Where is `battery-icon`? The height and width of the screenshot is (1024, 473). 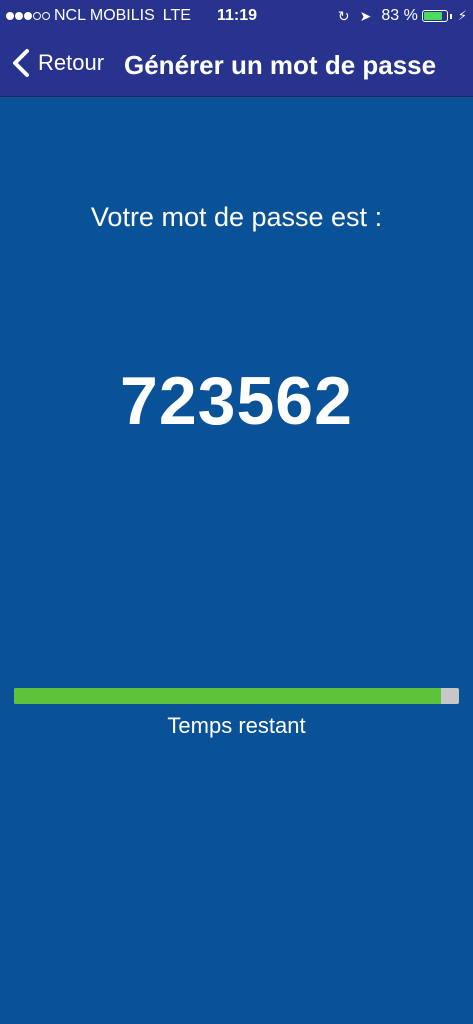
battery-icon is located at coordinates (434, 16).